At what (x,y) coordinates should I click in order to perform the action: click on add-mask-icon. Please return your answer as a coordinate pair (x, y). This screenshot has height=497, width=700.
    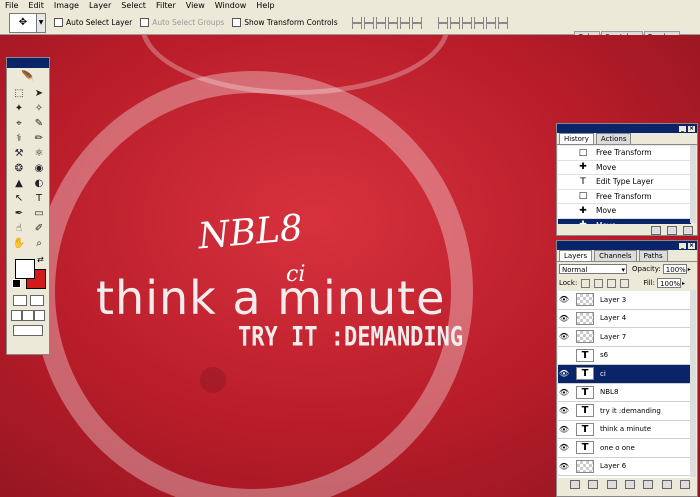
    Looking at the image, I should click on (611, 484).